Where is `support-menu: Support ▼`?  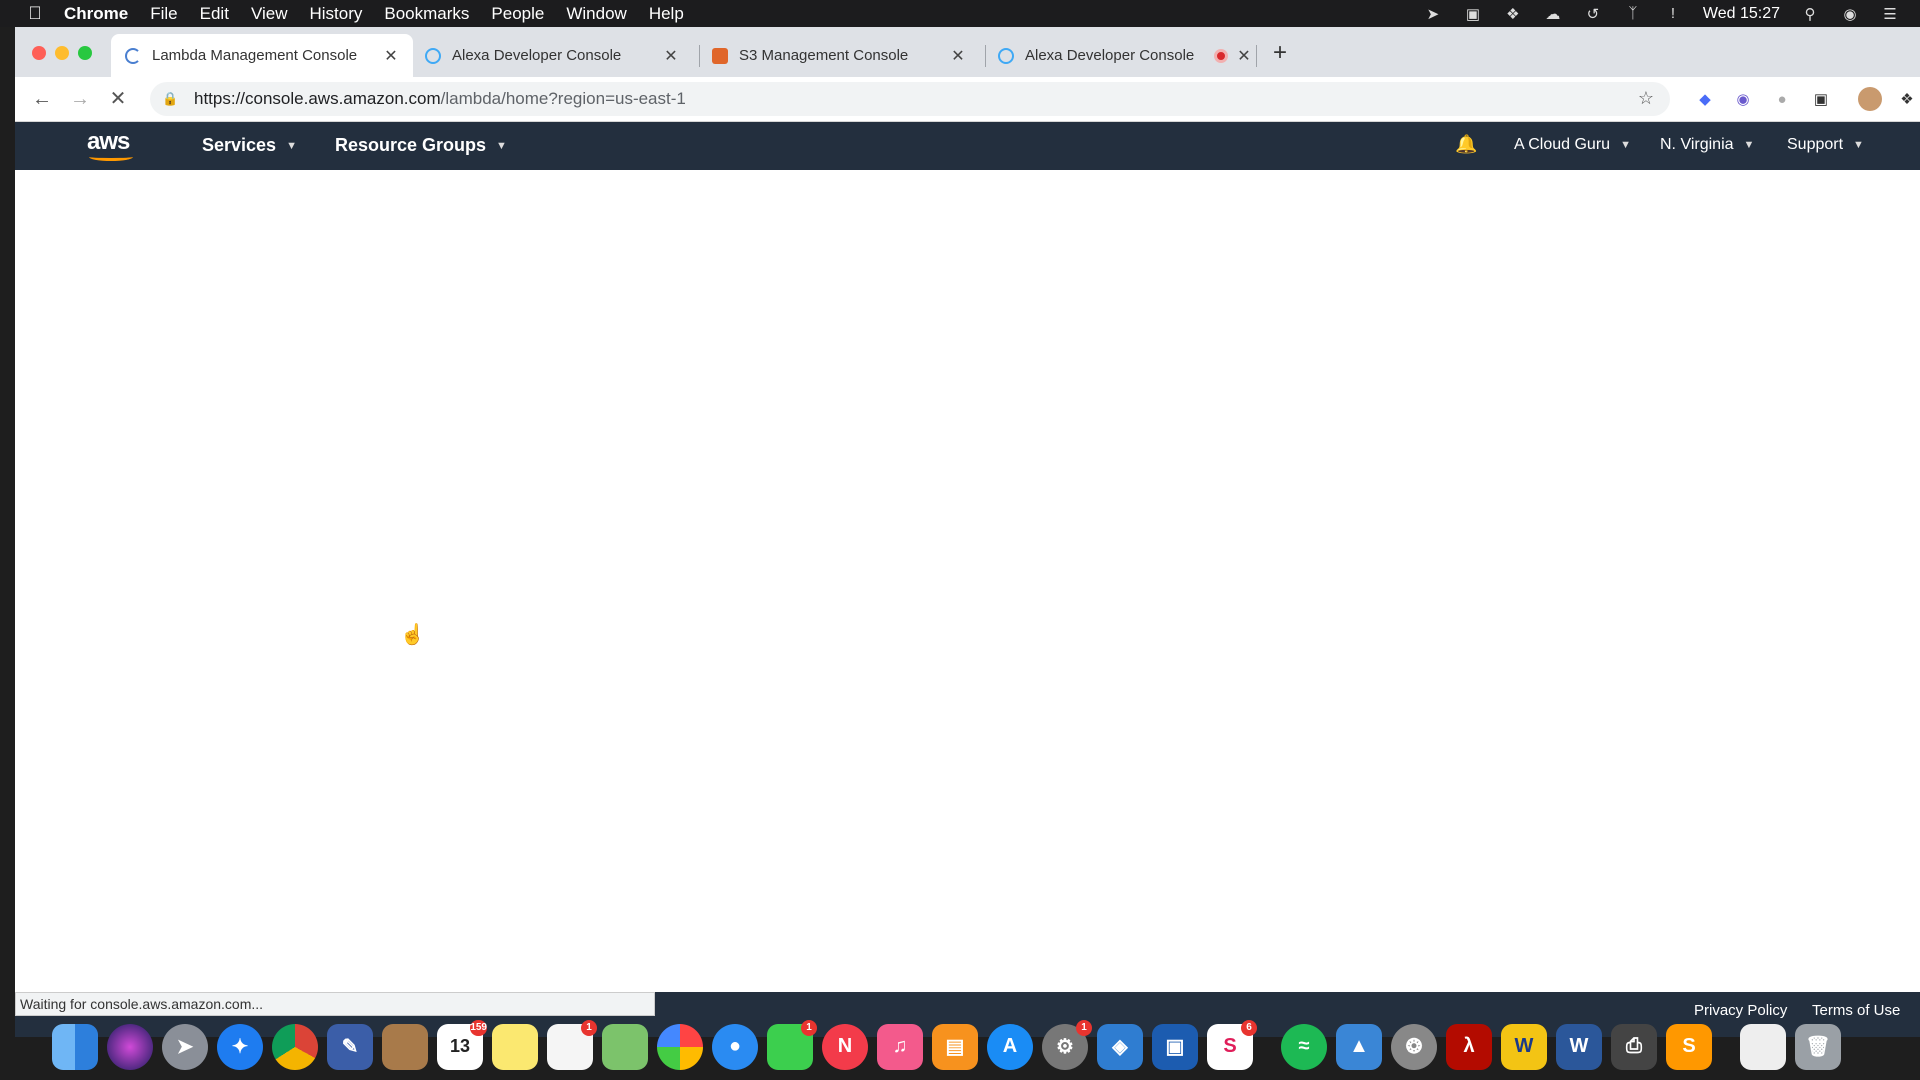 support-menu: Support ▼ is located at coordinates (1825, 145).